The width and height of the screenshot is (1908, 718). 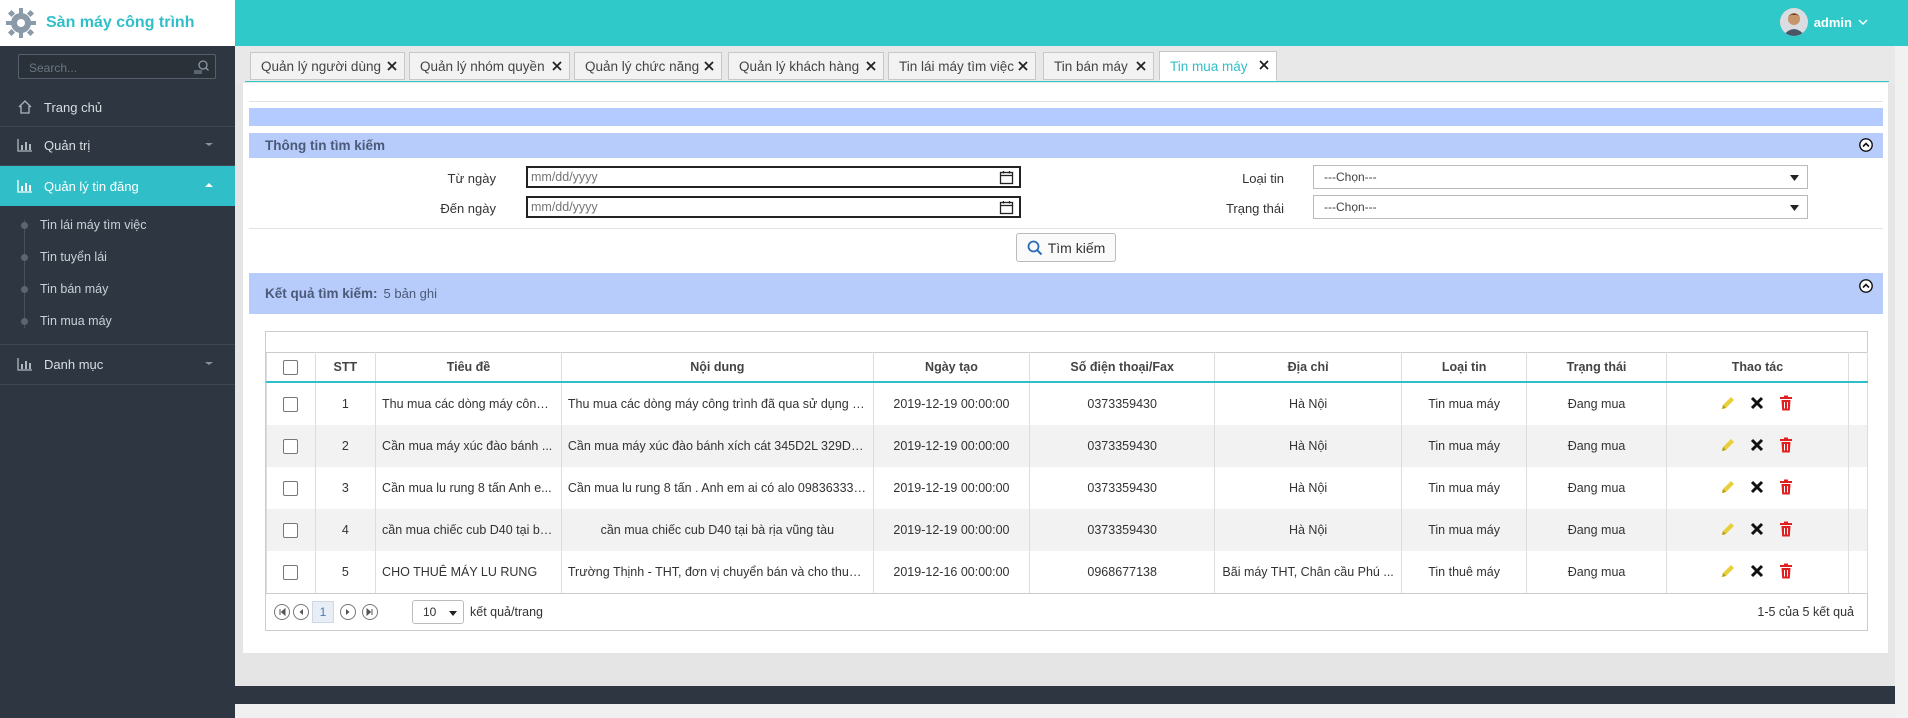 I want to click on prev-page-icon, so click(x=301, y=612).